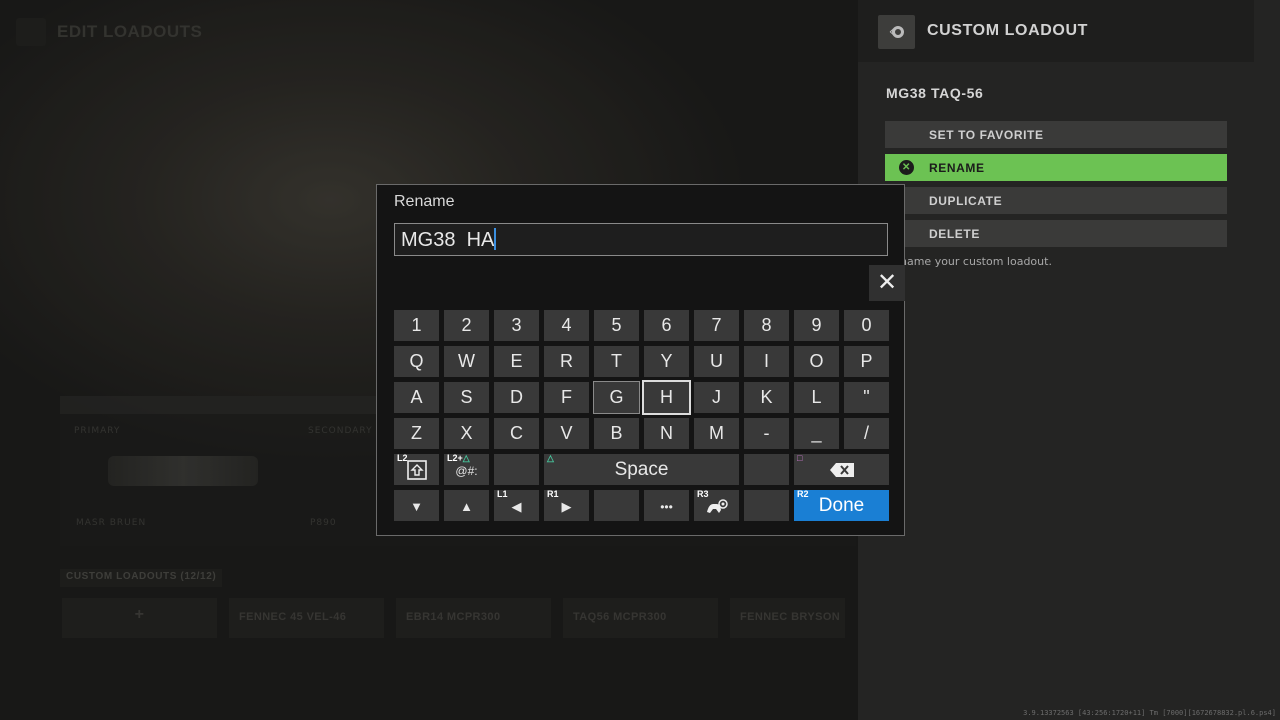  What do you see at coordinates (466, 433) in the screenshot?
I see `key-x: X` at bounding box center [466, 433].